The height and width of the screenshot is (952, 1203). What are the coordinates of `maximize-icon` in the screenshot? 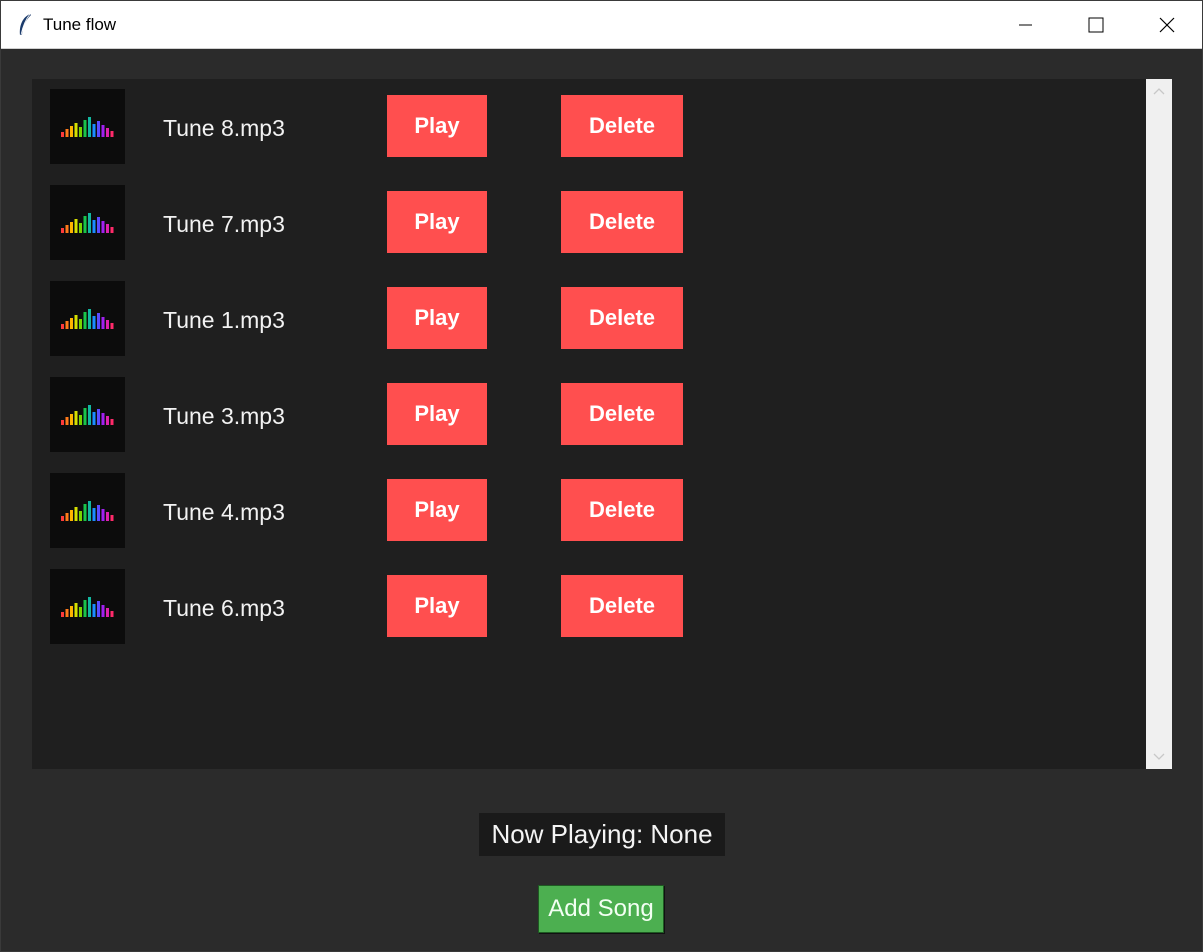 It's located at (1096, 25).